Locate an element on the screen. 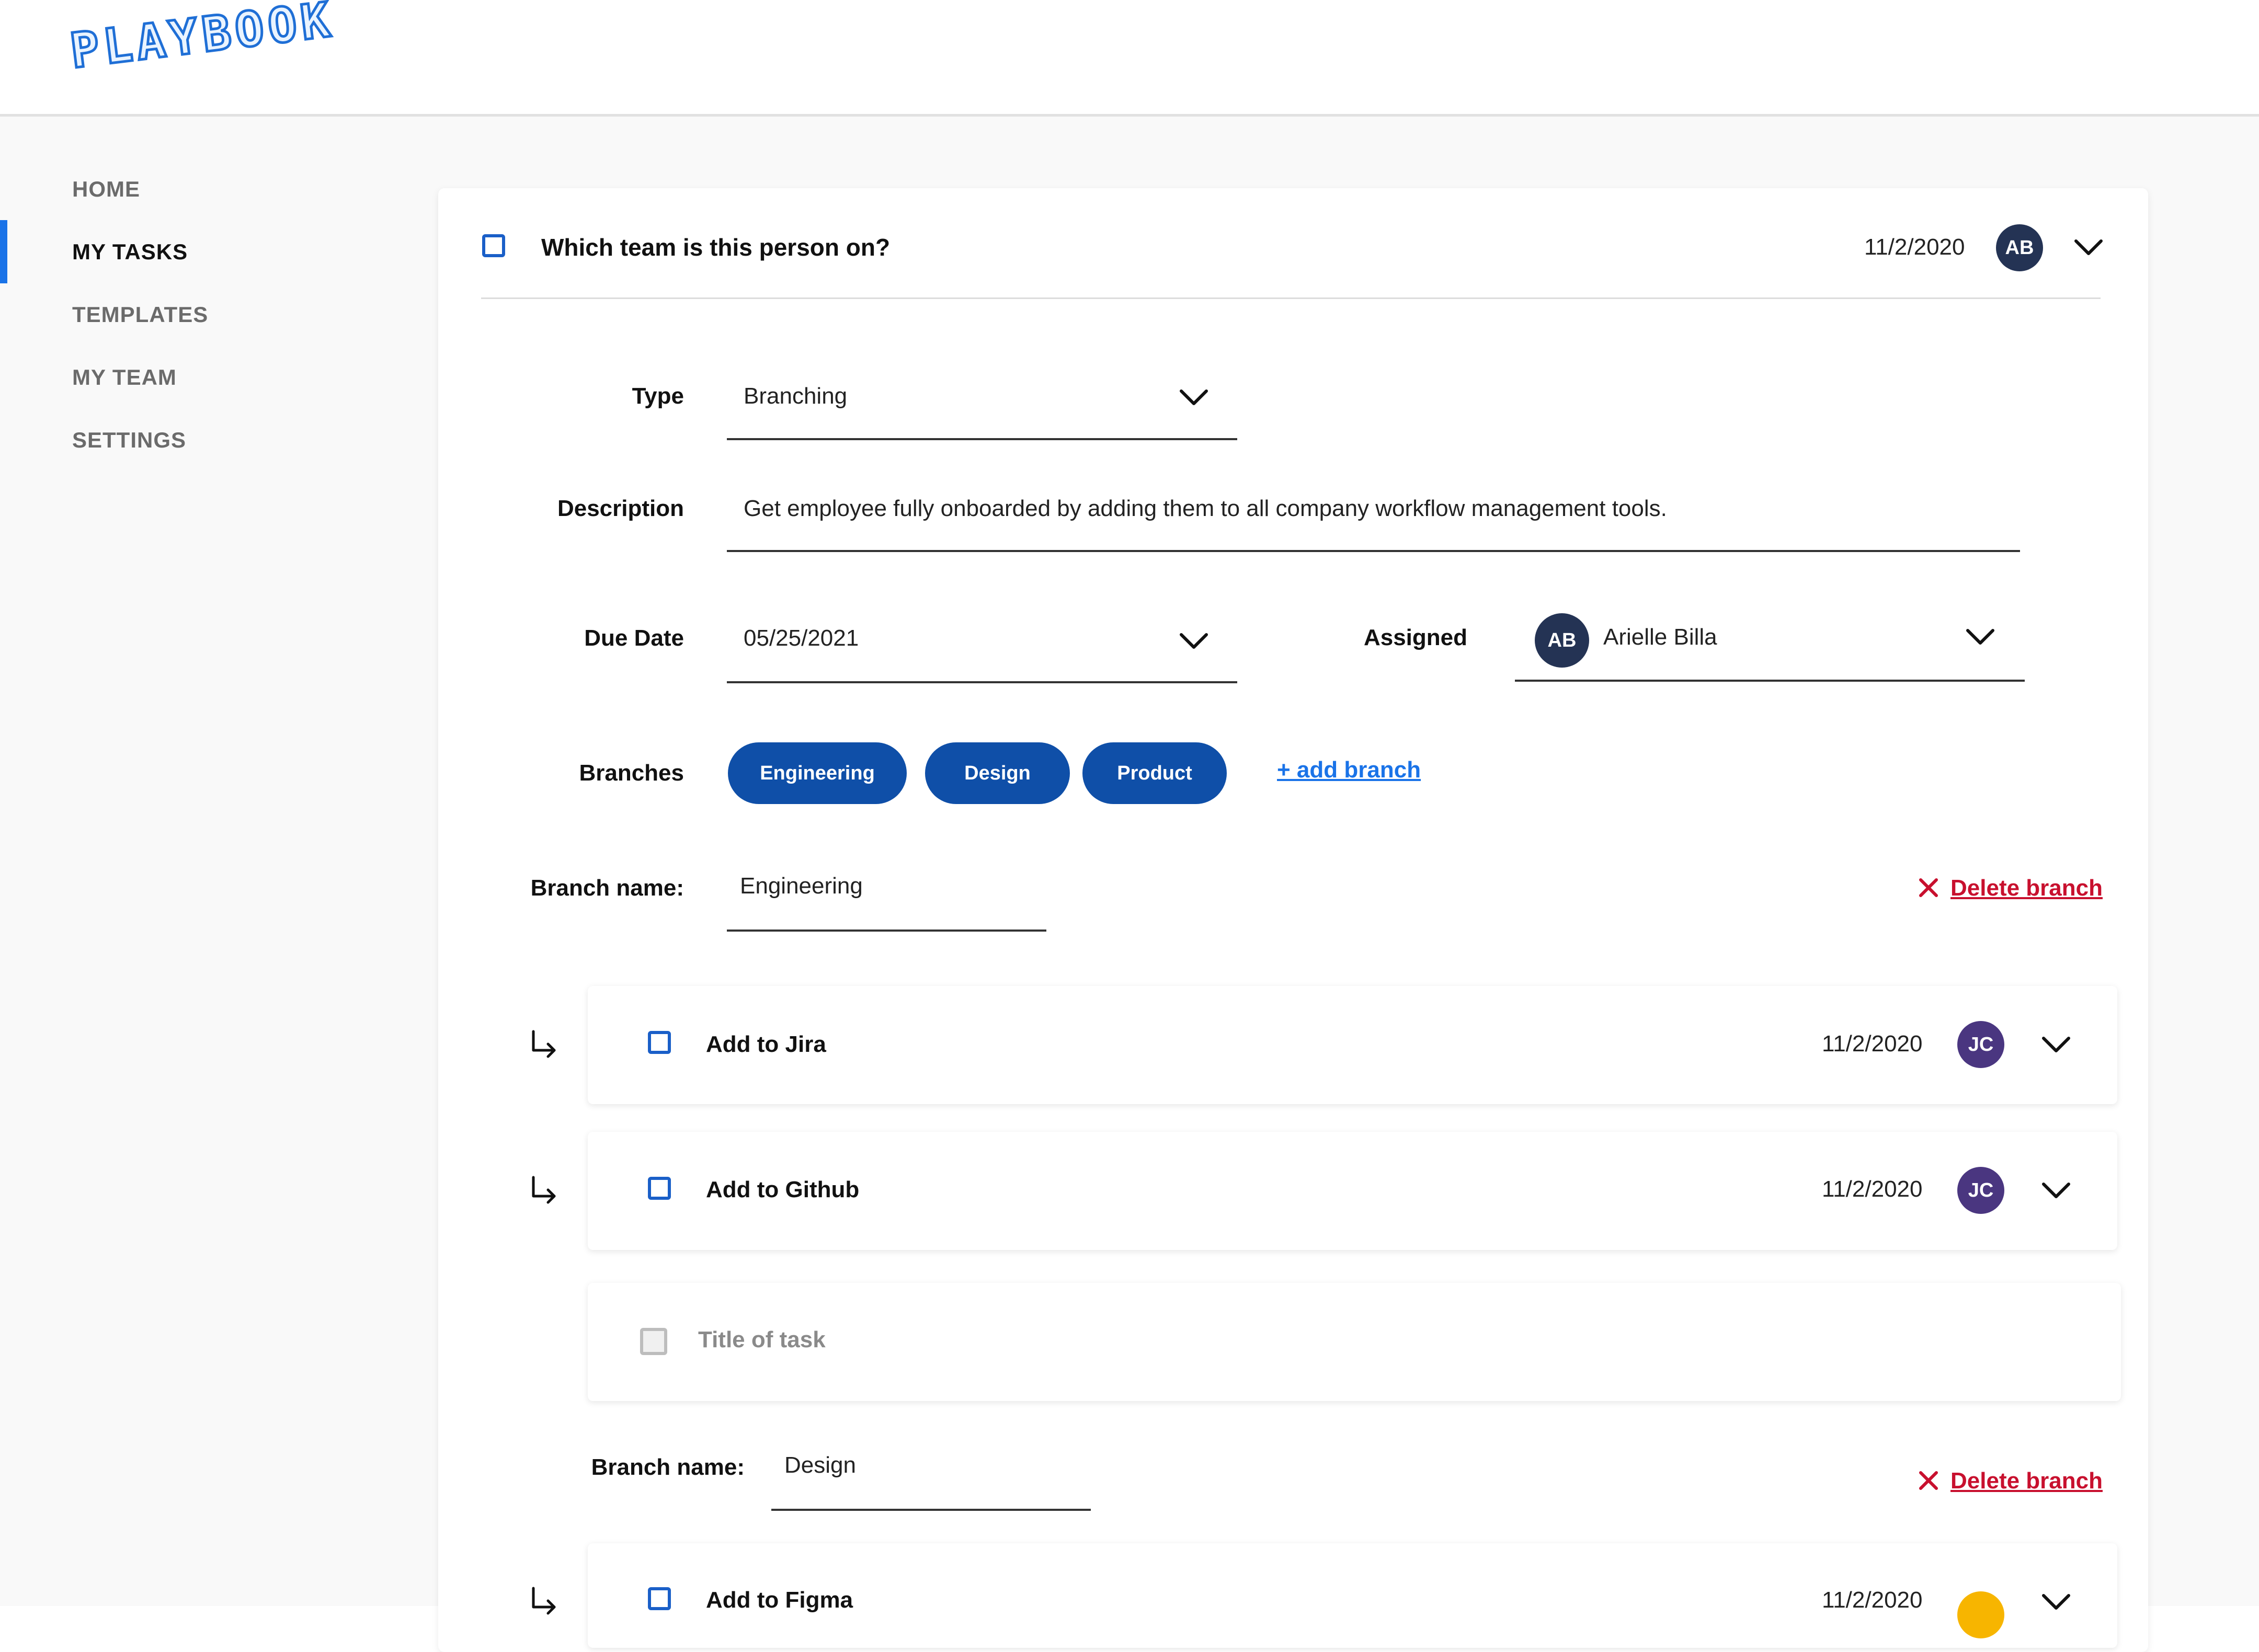  branches-label: Branches is located at coordinates (632, 773).